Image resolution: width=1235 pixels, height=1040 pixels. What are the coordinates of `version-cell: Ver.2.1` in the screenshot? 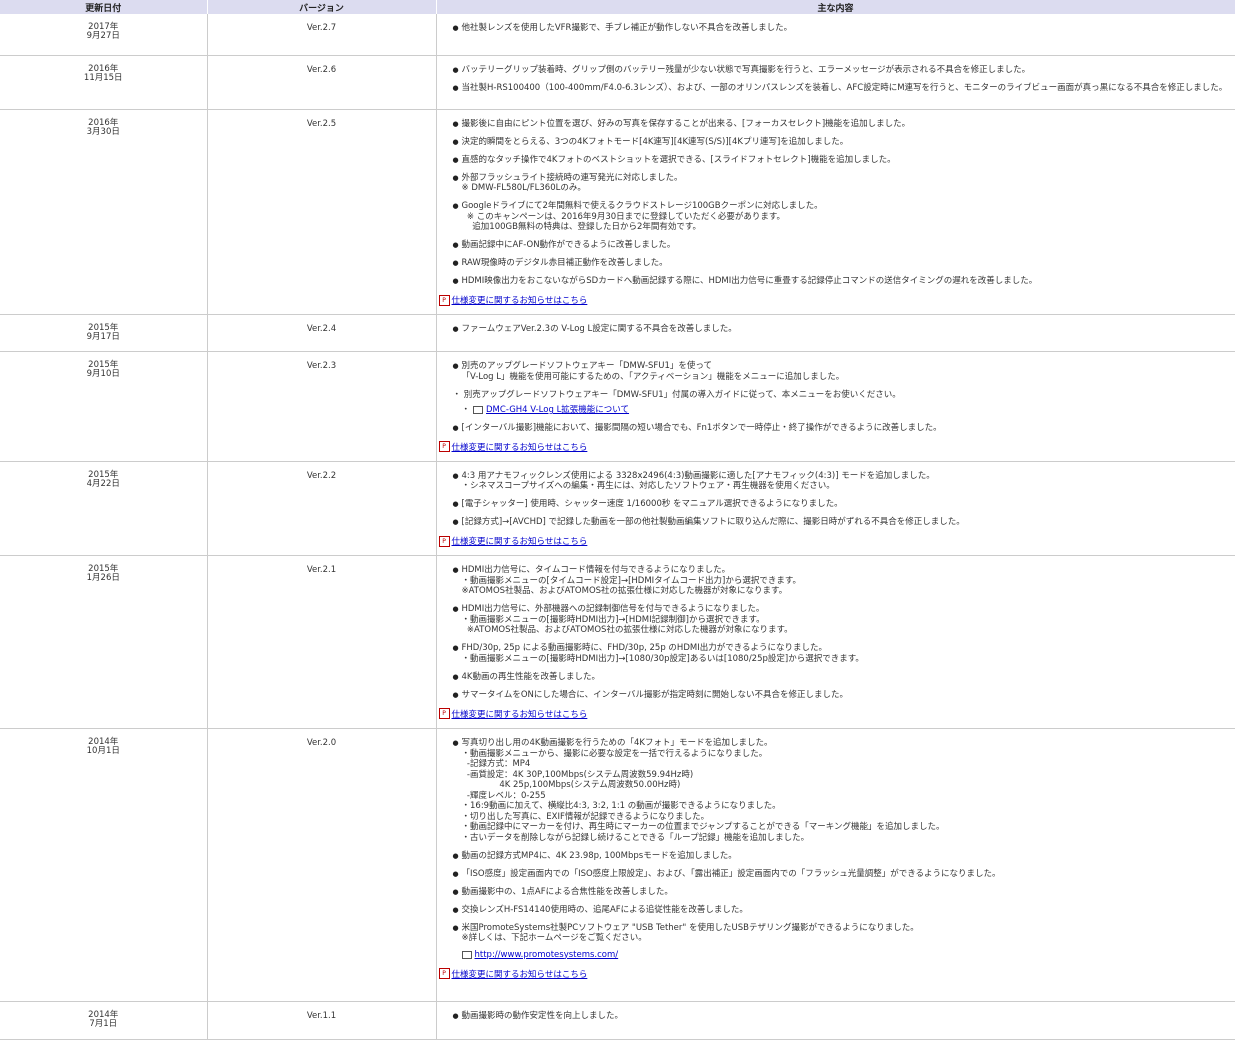 It's located at (322, 642).